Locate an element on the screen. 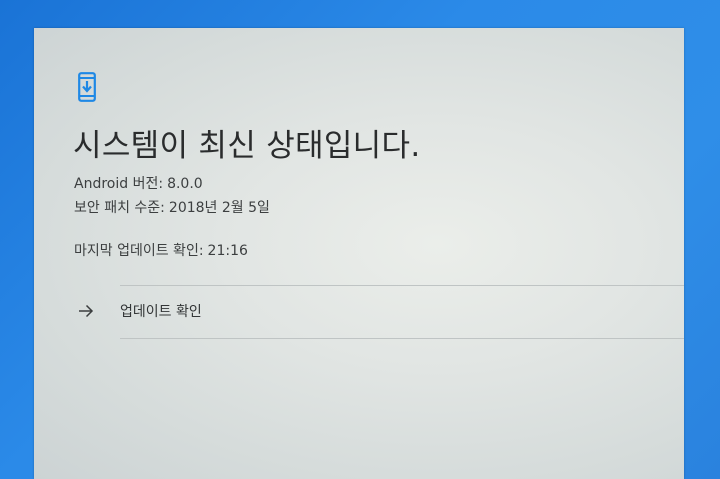 The image size is (720, 479). last-check-row: 마지막 업데이트 확인: 21:16 is located at coordinates (161, 250).